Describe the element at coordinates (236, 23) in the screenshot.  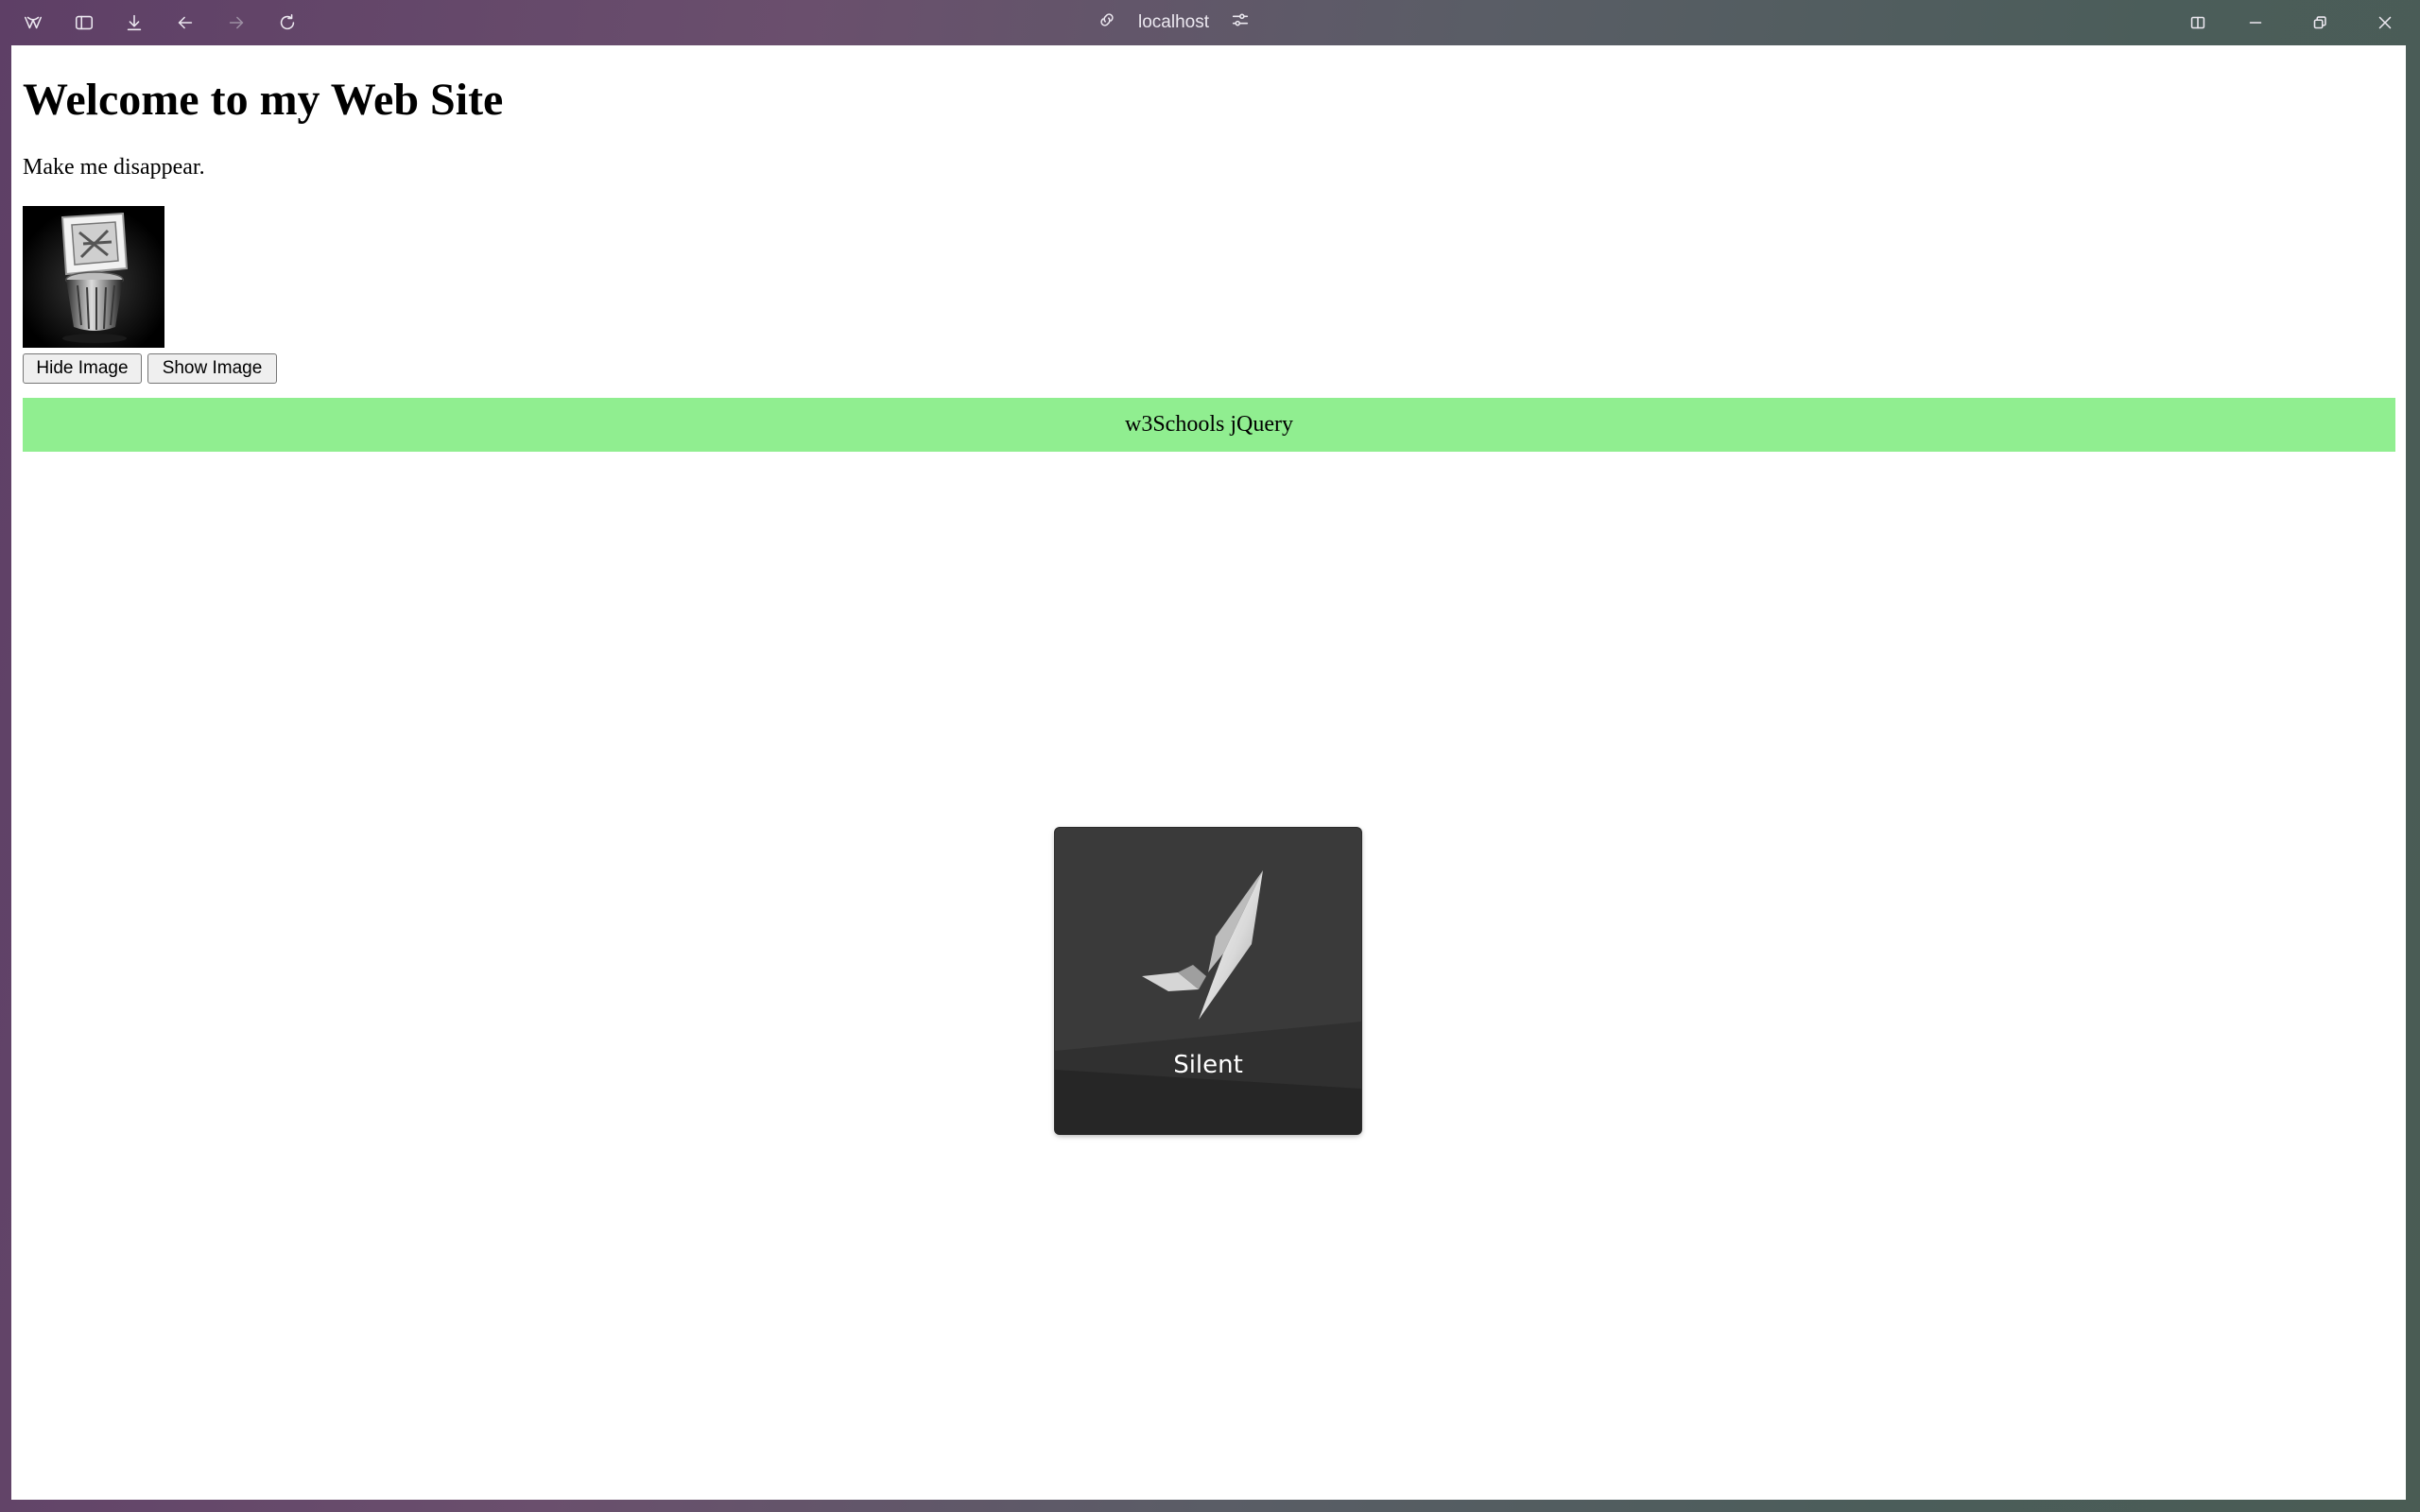
I see `forward-icon` at that location.